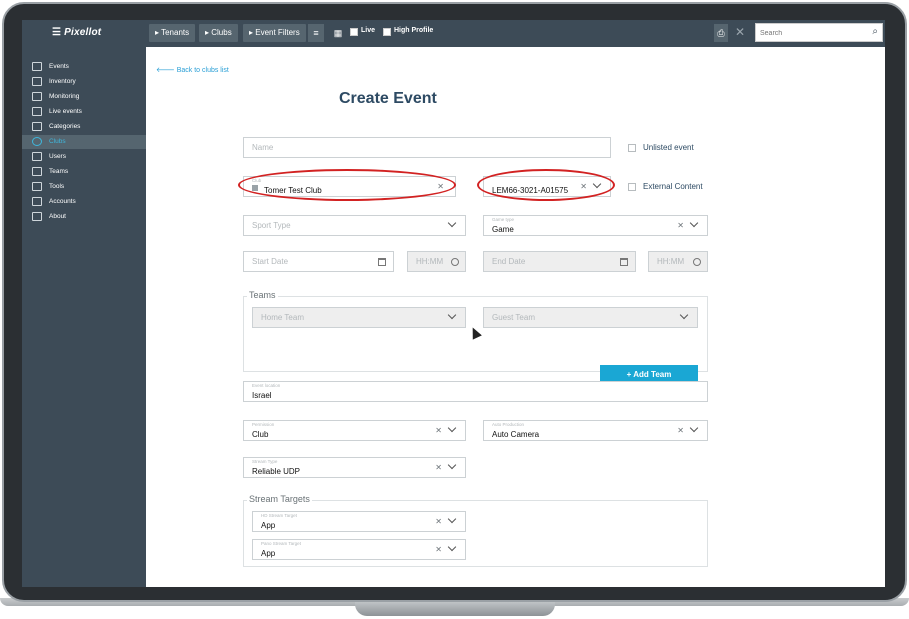 This screenshot has height=619, width=909. What do you see at coordinates (671, 261) in the screenshot?
I see `end-time-placeholder: HH:MM` at bounding box center [671, 261].